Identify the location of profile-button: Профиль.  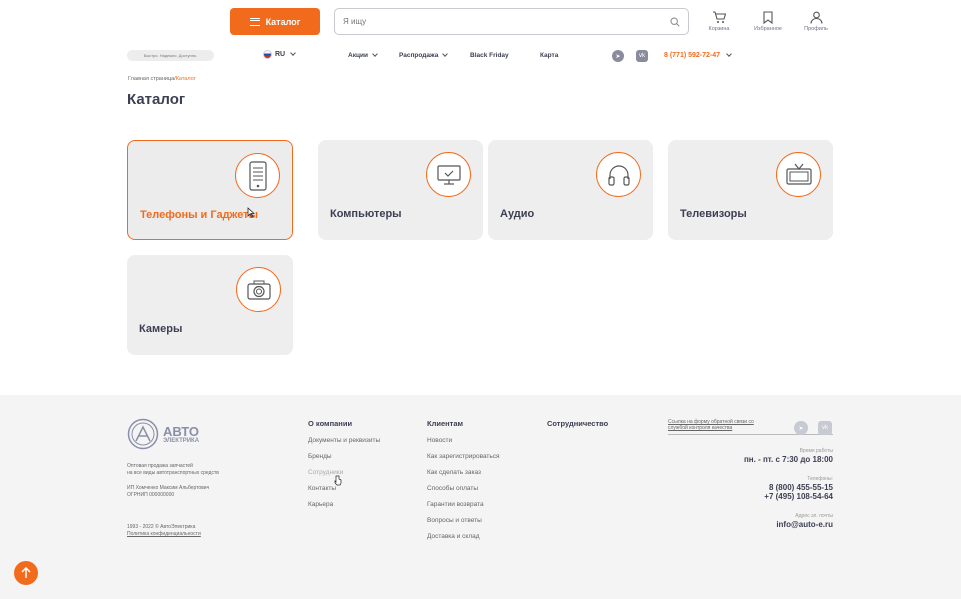
(816, 21).